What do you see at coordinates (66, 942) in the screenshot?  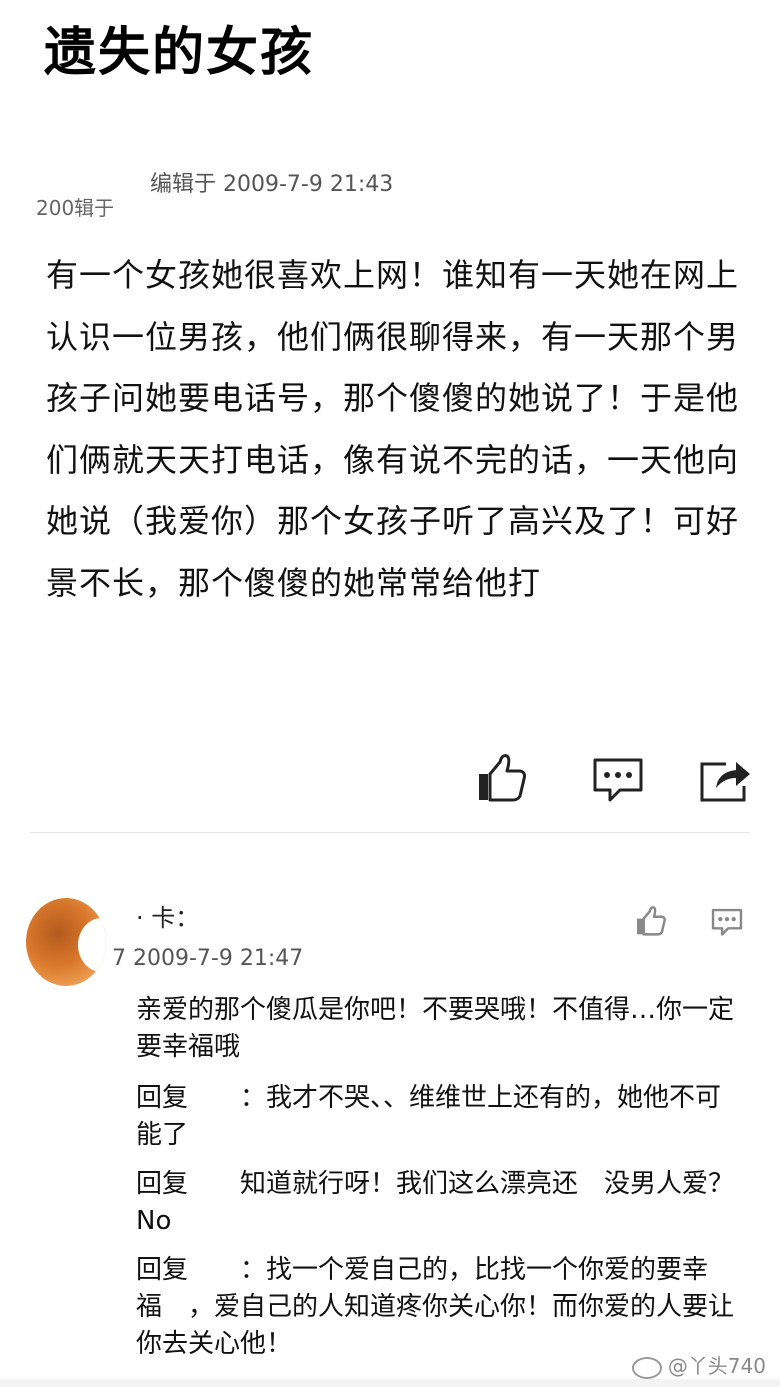 I see `avatar` at bounding box center [66, 942].